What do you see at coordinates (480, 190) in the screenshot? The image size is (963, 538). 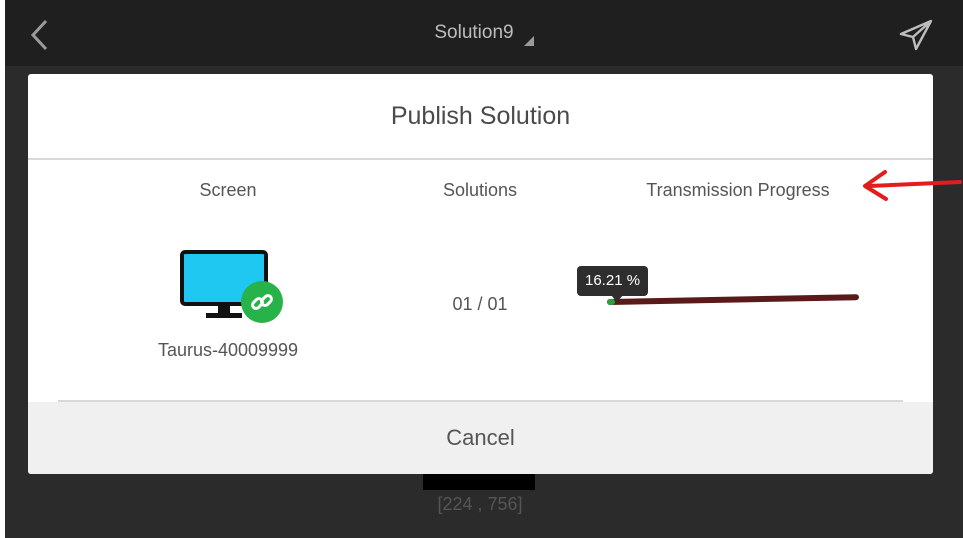 I see `column-header-solutions: Solutions` at bounding box center [480, 190].